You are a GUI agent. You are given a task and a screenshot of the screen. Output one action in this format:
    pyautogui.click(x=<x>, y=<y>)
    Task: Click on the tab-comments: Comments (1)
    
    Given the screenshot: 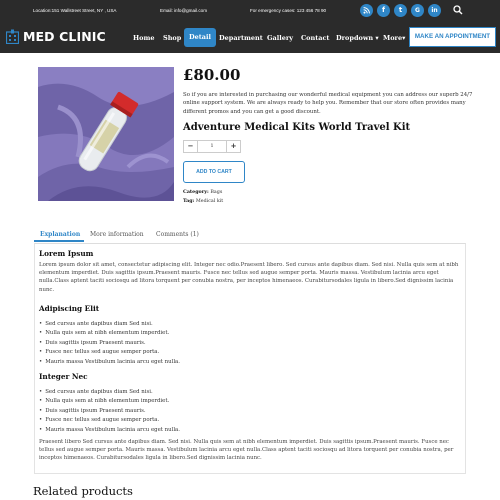 What is the action you would take?
    pyautogui.click(x=177, y=235)
    